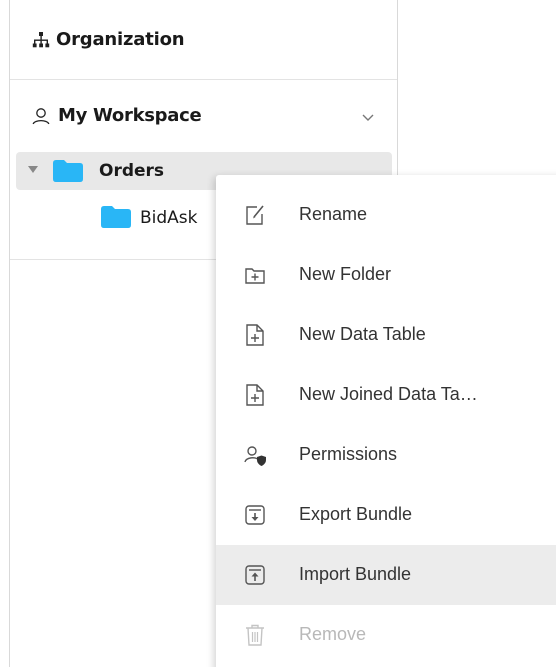 The height and width of the screenshot is (667, 556). I want to click on tree-item-label: BidAsk, so click(169, 218).